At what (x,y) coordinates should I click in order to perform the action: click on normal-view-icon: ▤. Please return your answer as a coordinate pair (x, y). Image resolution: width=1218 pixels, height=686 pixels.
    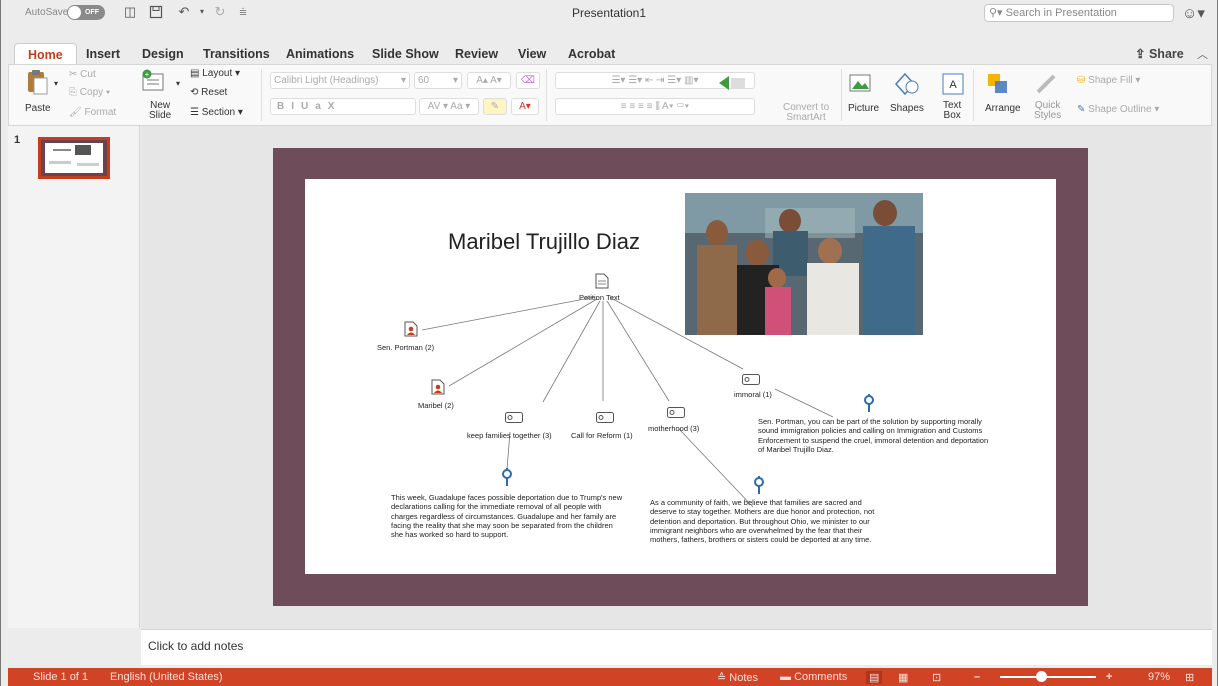
    Looking at the image, I should click on (874, 677).